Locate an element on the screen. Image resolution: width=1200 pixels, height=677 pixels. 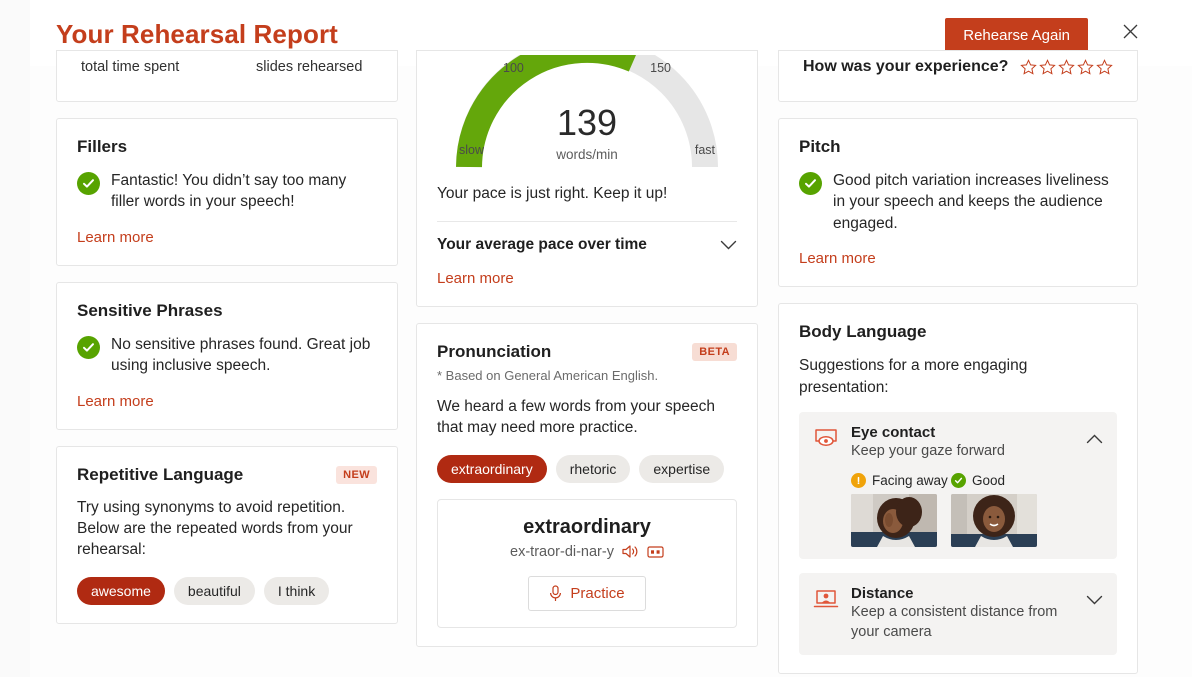
example-facing-away-label: Facing away is located at coordinates (910, 481).